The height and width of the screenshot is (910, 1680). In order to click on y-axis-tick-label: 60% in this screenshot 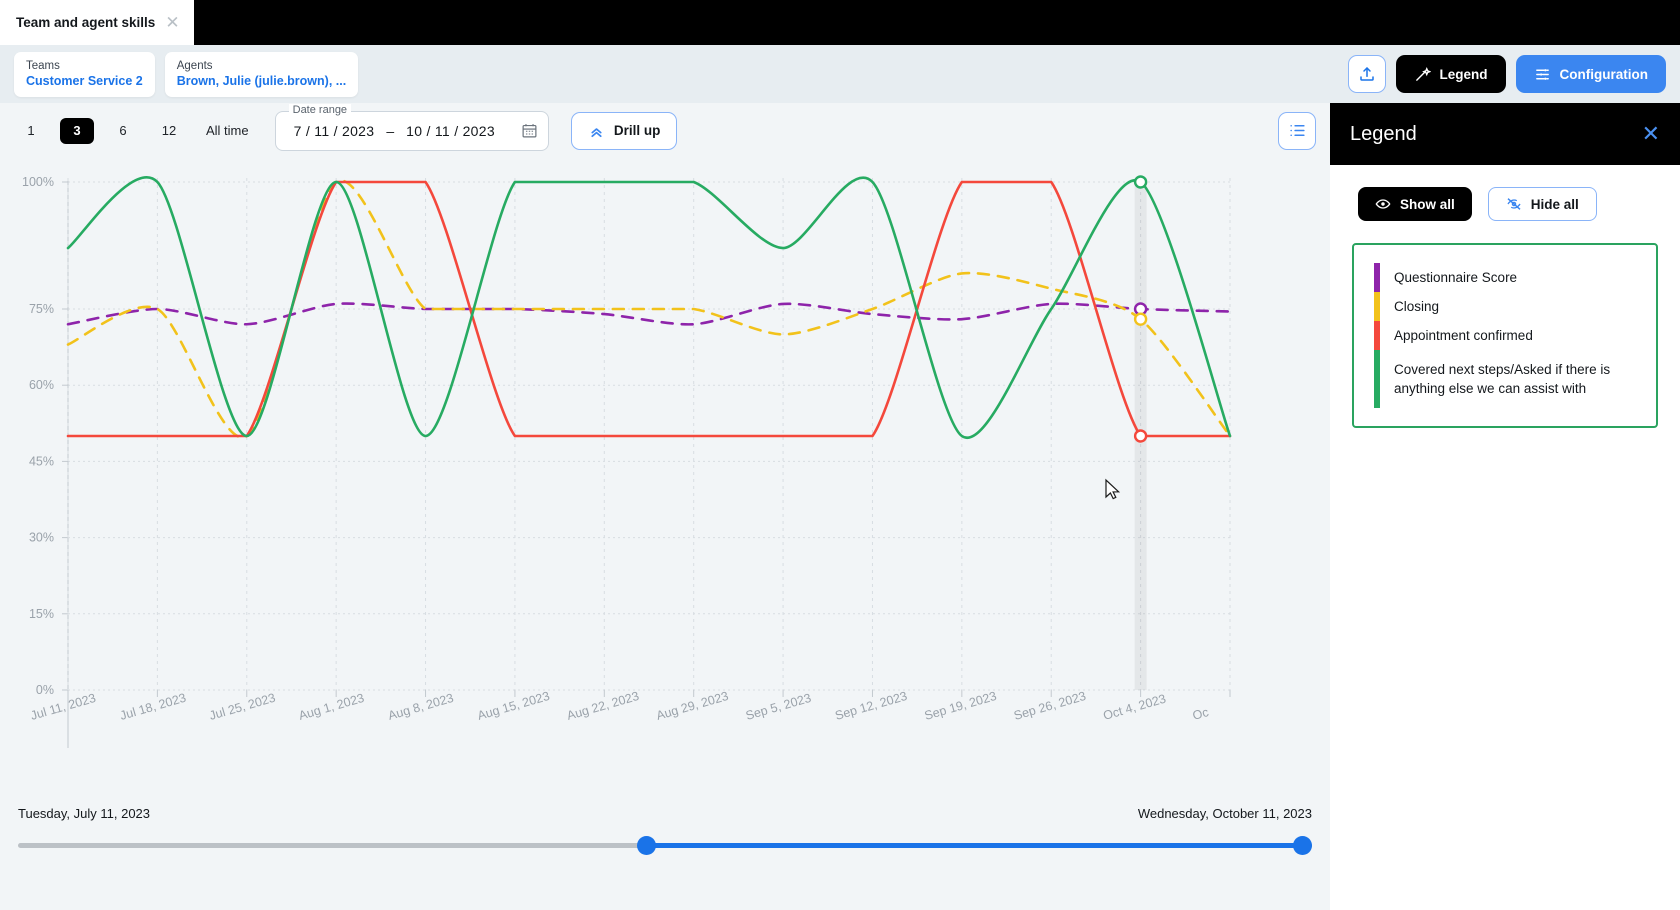, I will do `click(41, 385)`.